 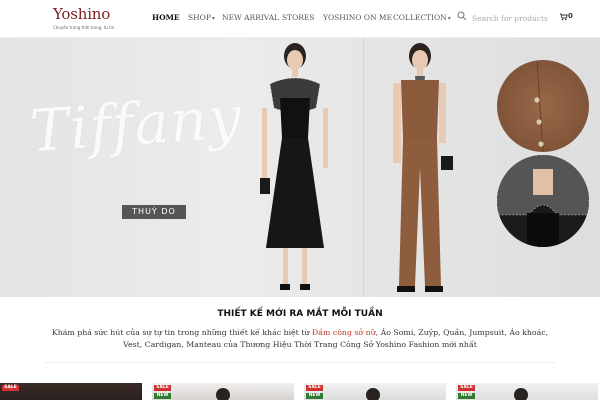 I want to click on model-black-dress-image, so click(x=294, y=166).